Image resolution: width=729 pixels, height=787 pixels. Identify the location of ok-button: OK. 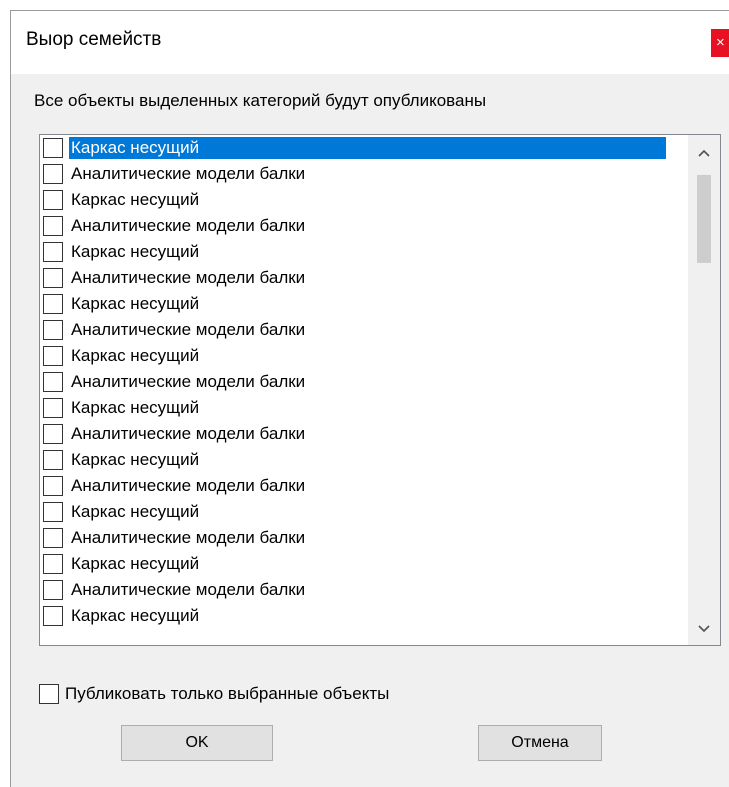
(197, 743).